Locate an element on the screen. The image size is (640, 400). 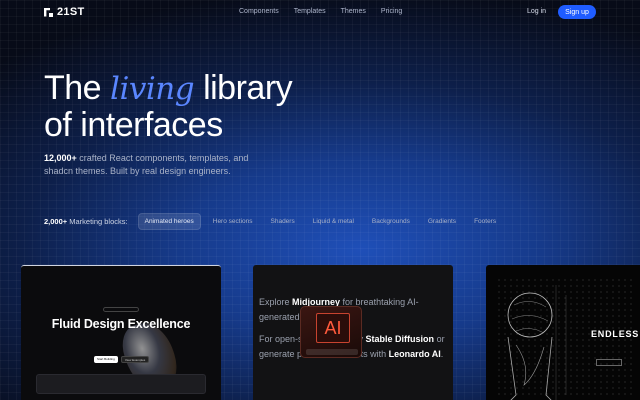
card1-title: Fluid Design Excellence is located at coordinates (121, 324).